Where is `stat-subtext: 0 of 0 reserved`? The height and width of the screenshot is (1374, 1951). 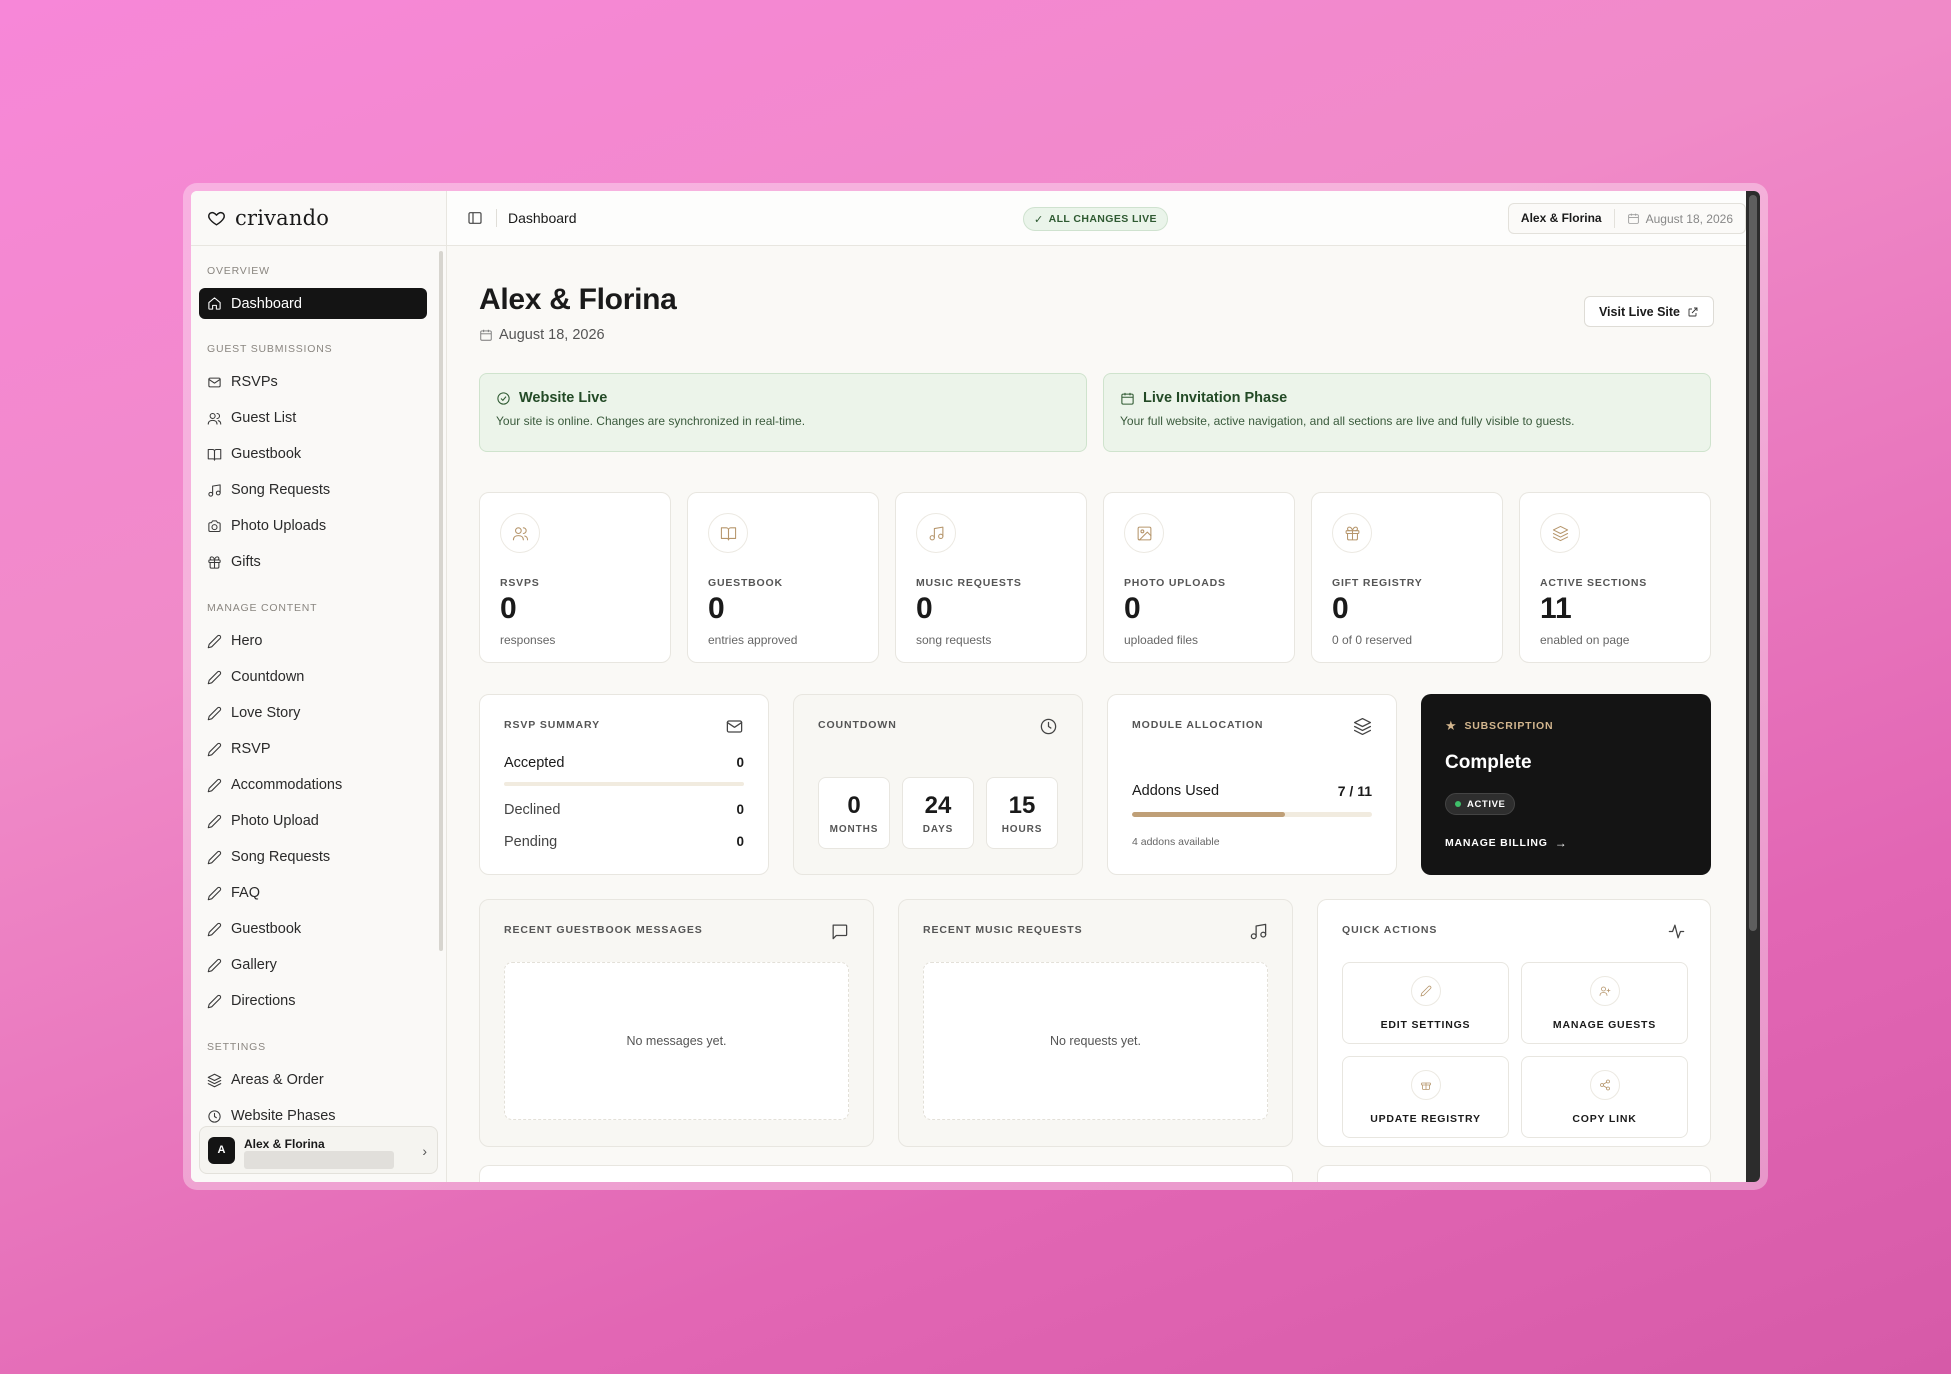
stat-subtext: 0 of 0 reserved is located at coordinates (1372, 640).